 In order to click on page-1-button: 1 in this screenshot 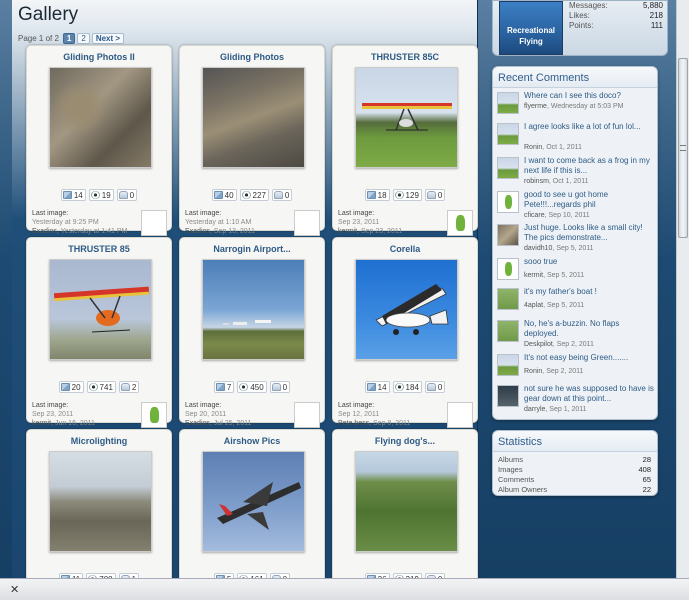, I will do `click(69, 38)`.